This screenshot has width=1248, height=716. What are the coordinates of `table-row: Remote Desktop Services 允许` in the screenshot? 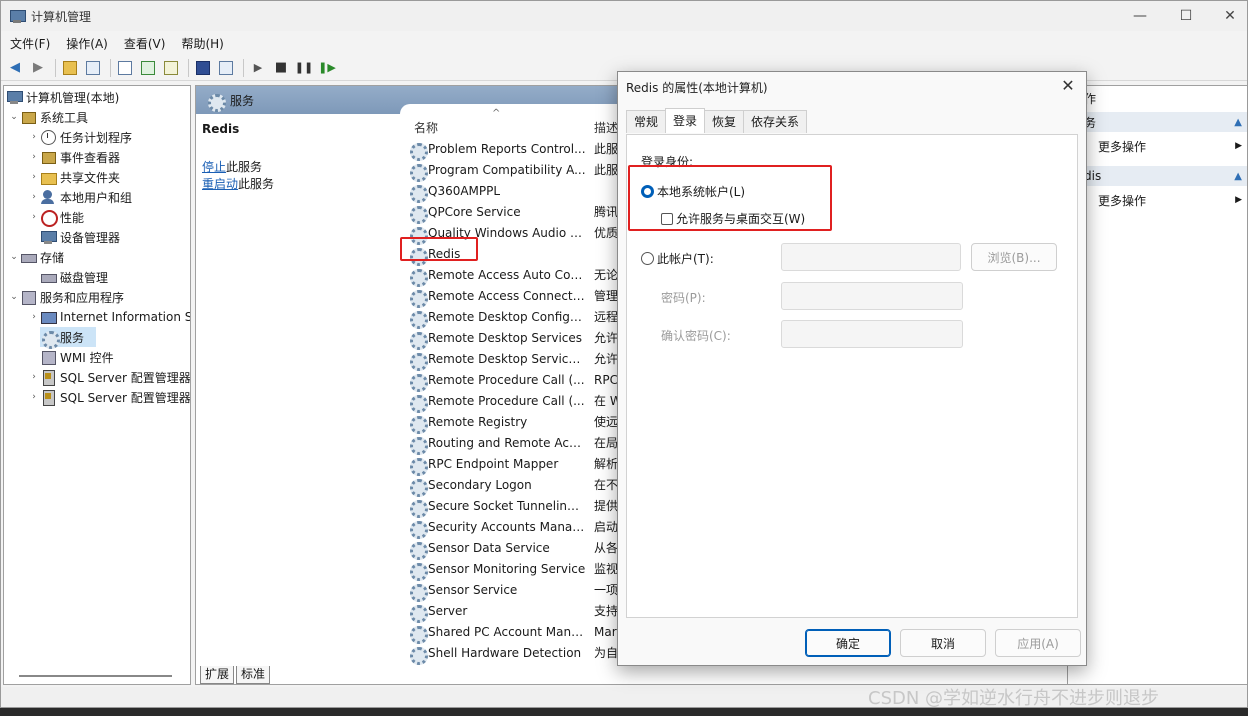 It's located at (516, 338).